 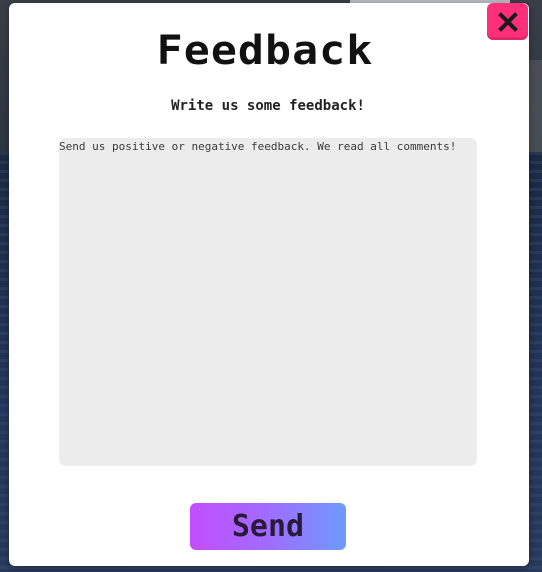 I want to click on modal-title: Feedback, so click(x=265, y=51).